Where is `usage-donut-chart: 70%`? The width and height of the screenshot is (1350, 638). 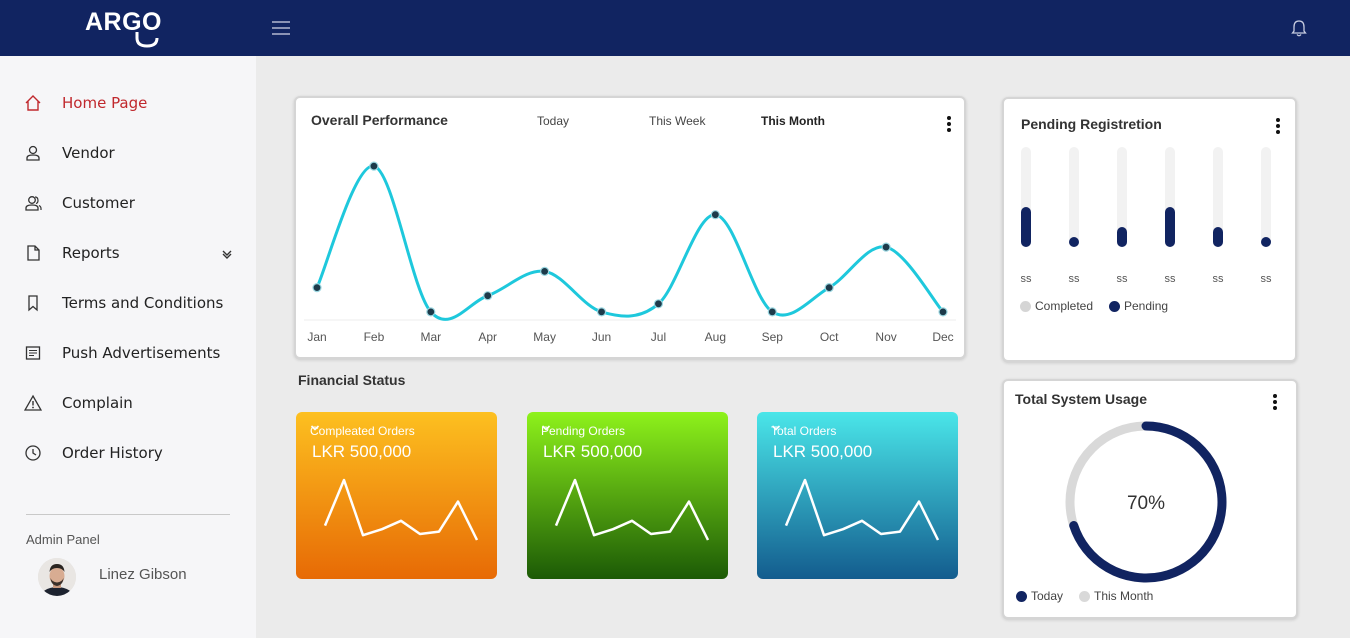 usage-donut-chart: 70% is located at coordinates (1146, 502).